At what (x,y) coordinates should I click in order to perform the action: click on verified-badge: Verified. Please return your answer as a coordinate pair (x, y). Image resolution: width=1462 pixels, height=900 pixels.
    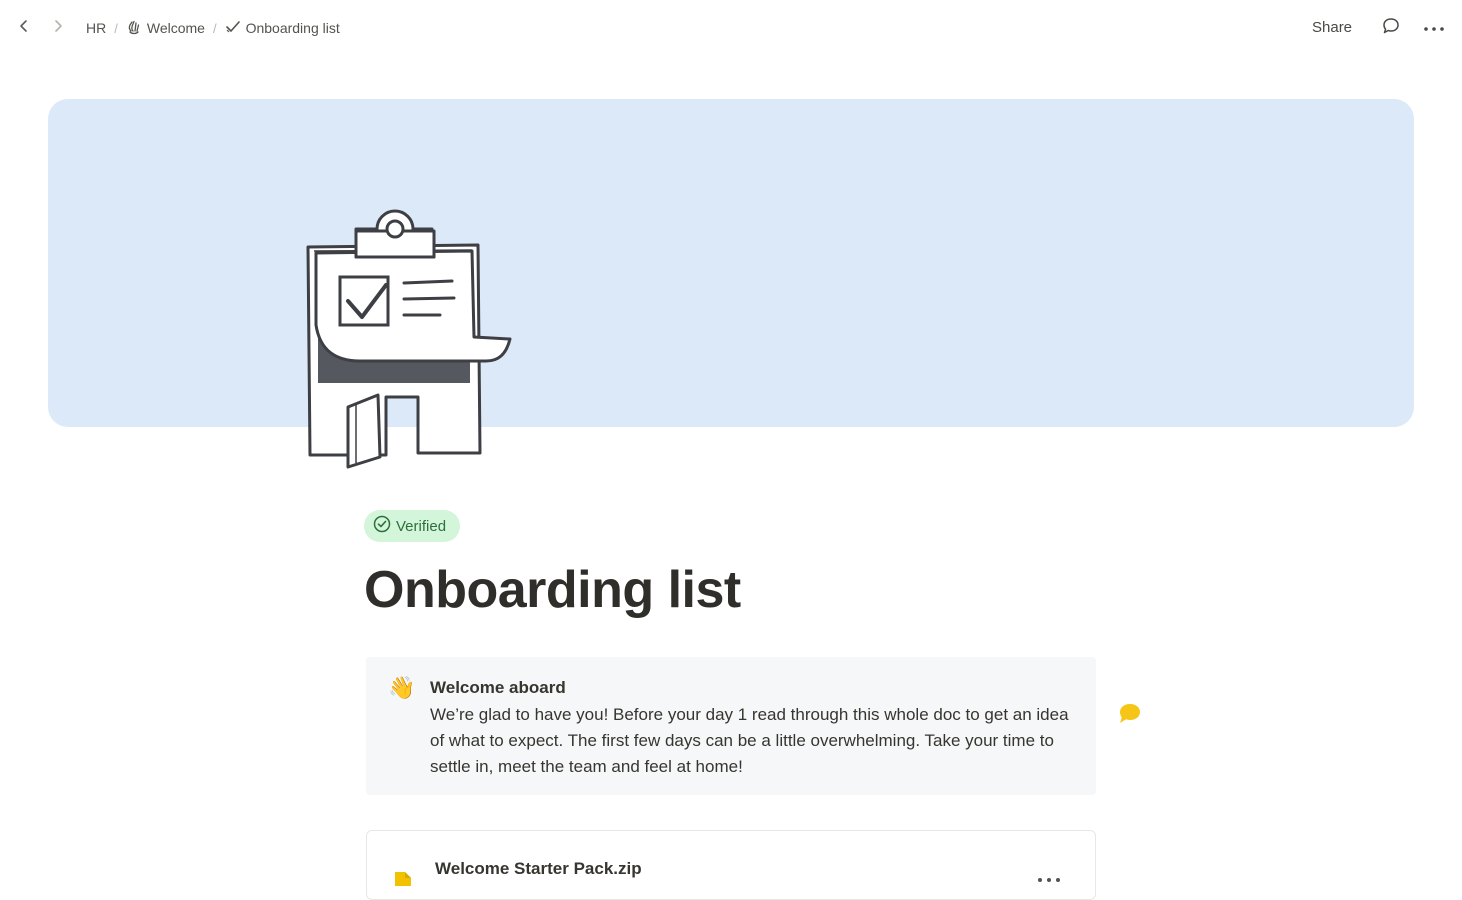
    Looking at the image, I should click on (412, 526).